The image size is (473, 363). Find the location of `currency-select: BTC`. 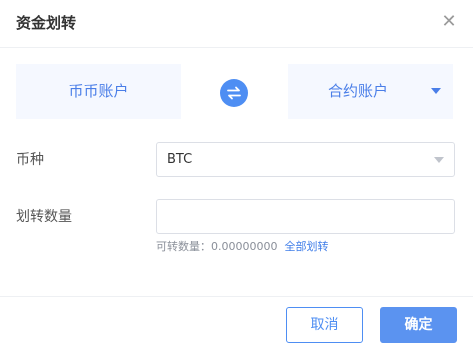

currency-select: BTC is located at coordinates (305, 159).